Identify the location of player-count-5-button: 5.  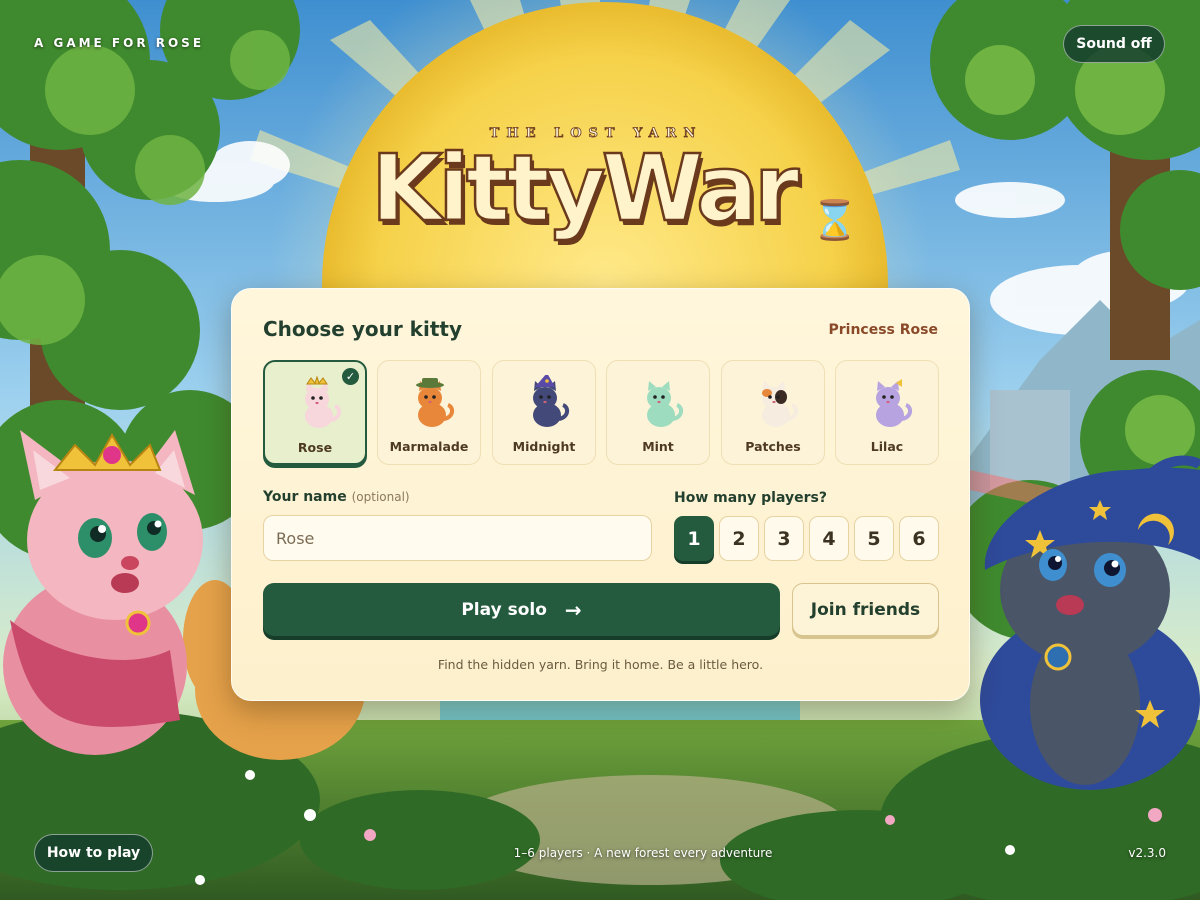
(874, 538).